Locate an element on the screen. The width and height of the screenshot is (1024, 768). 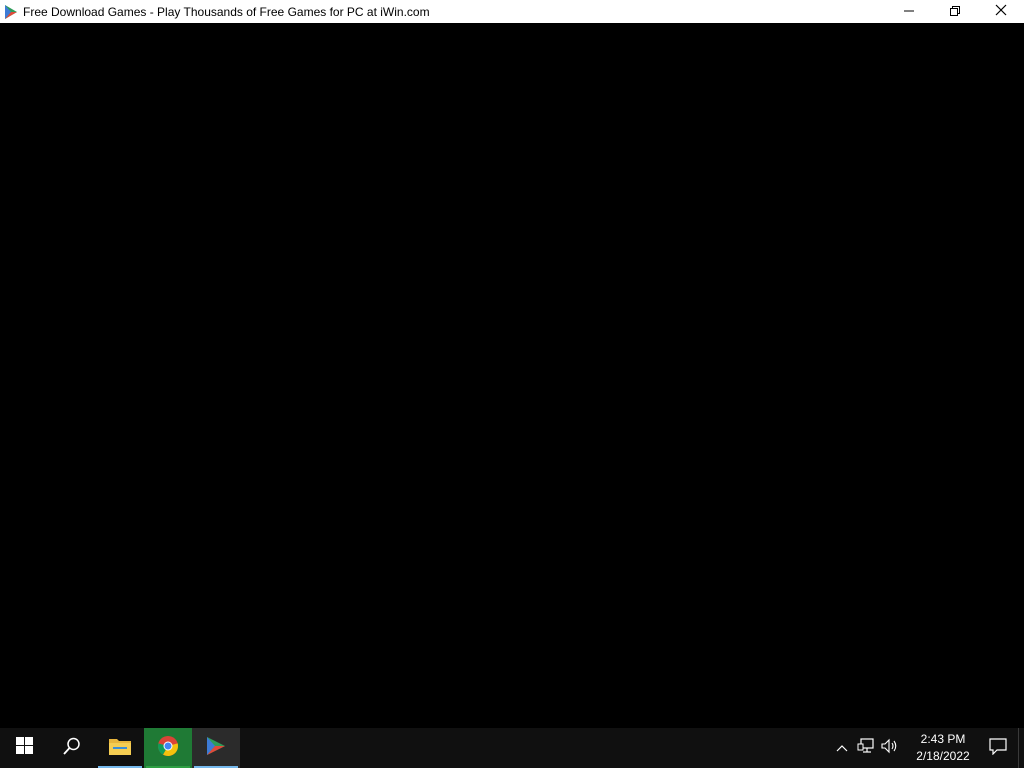
chrome-icon is located at coordinates (168, 748).